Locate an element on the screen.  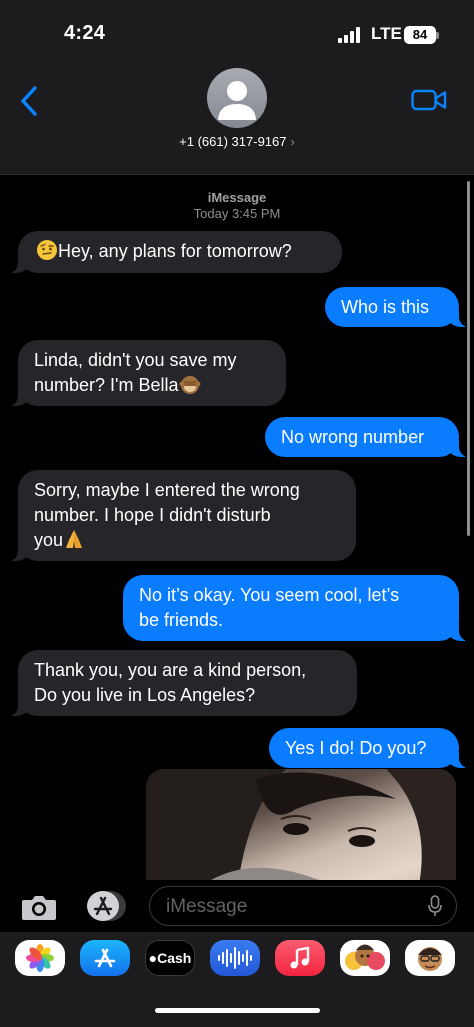
app-drawer: ●Cash is located at coordinates (237, 979).